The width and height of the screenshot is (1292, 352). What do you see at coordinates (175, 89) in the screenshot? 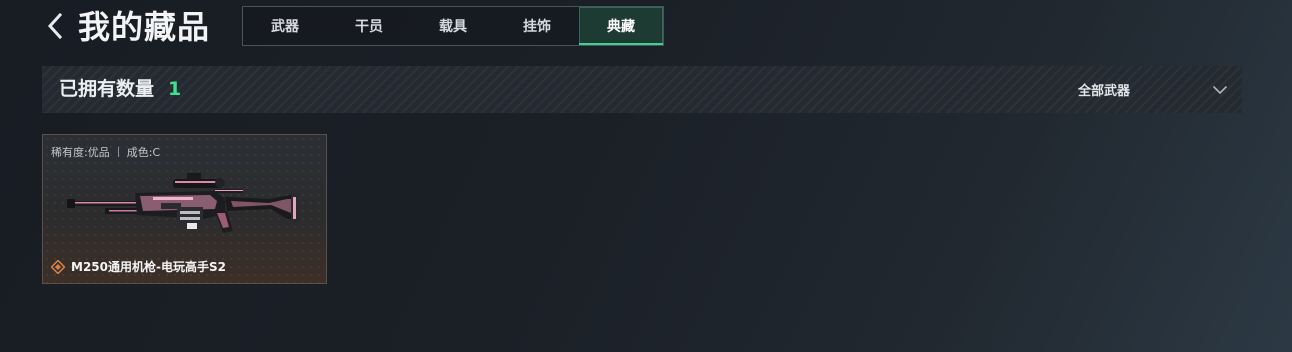
I see `owned-count-value: 1` at bounding box center [175, 89].